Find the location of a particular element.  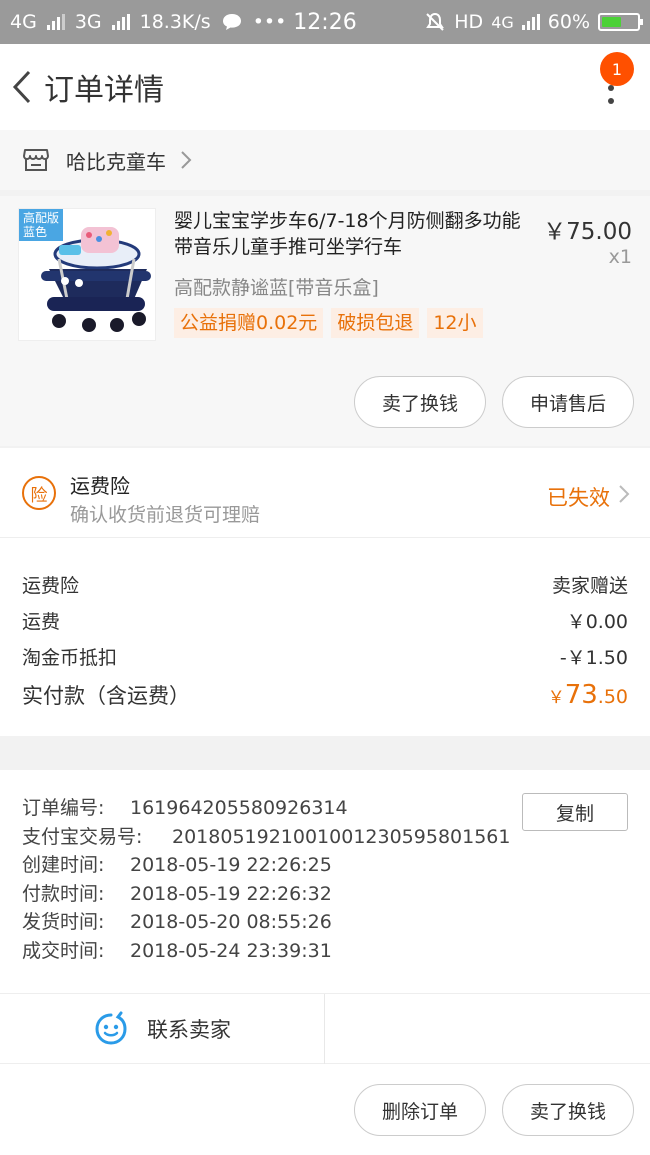

total-paid-amount: ￥73.50 is located at coordinates (588, 695).